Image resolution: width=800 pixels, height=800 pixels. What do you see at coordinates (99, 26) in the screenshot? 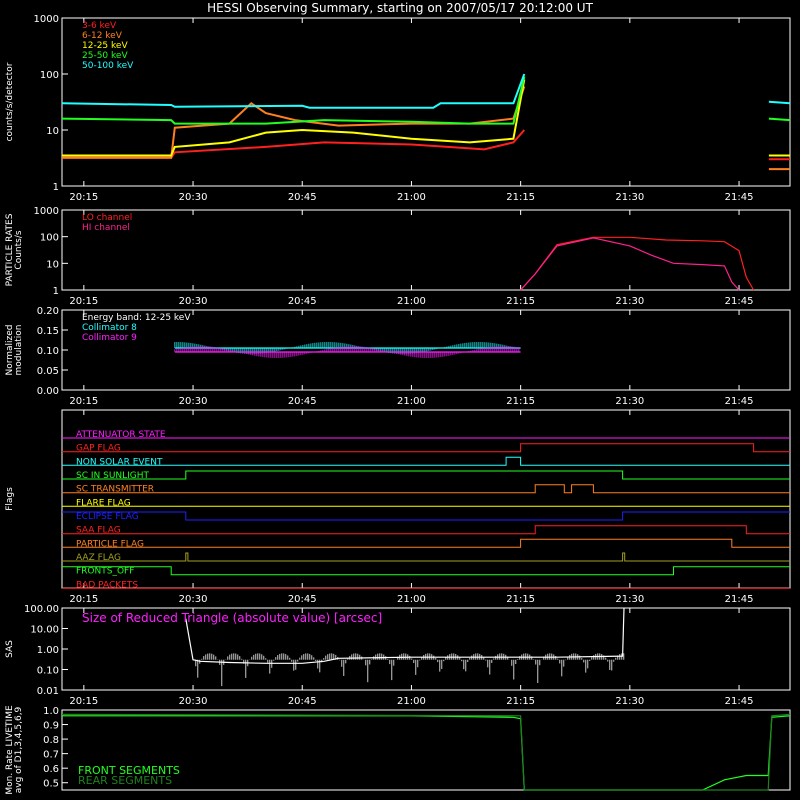
I see `legend-item: 3-6 keV` at bounding box center [99, 26].